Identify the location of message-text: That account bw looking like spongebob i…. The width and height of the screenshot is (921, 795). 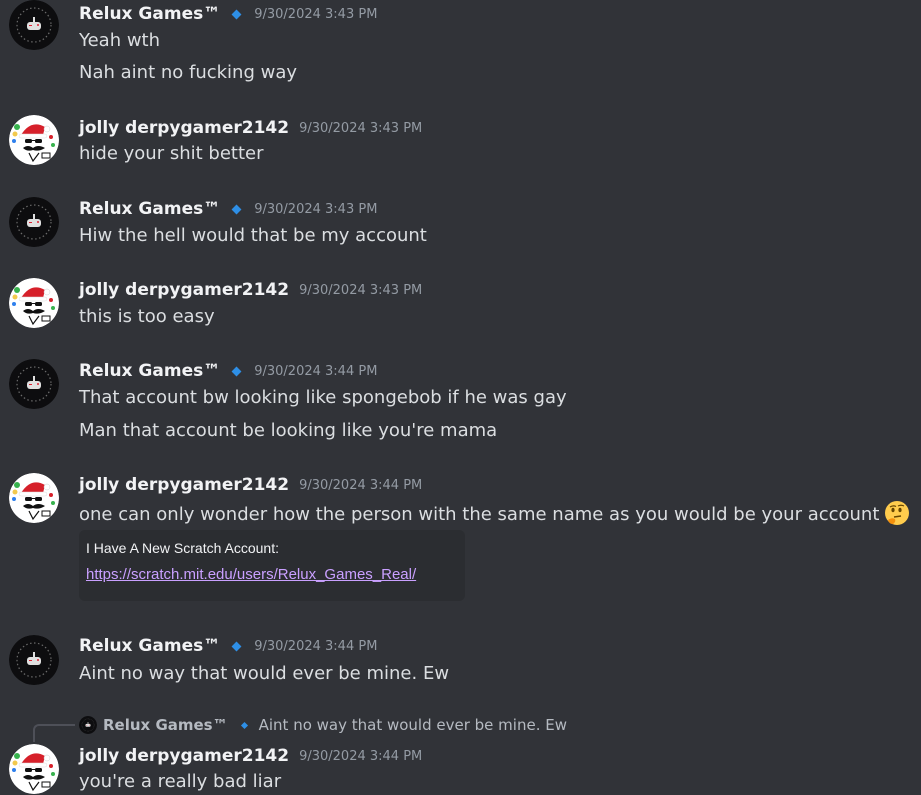
(323, 397).